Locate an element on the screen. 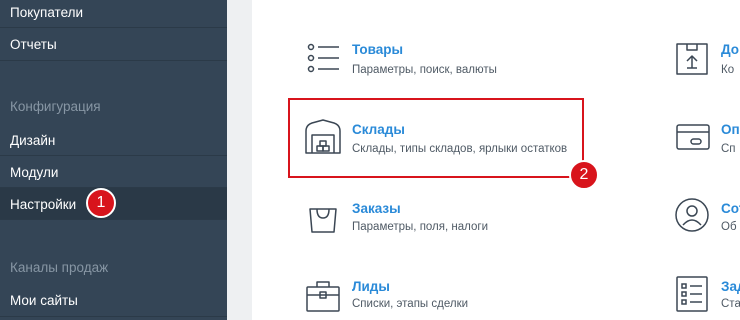 The height and width of the screenshot is (320, 740). card-desc-right-4: Ста is located at coordinates (730, 304).